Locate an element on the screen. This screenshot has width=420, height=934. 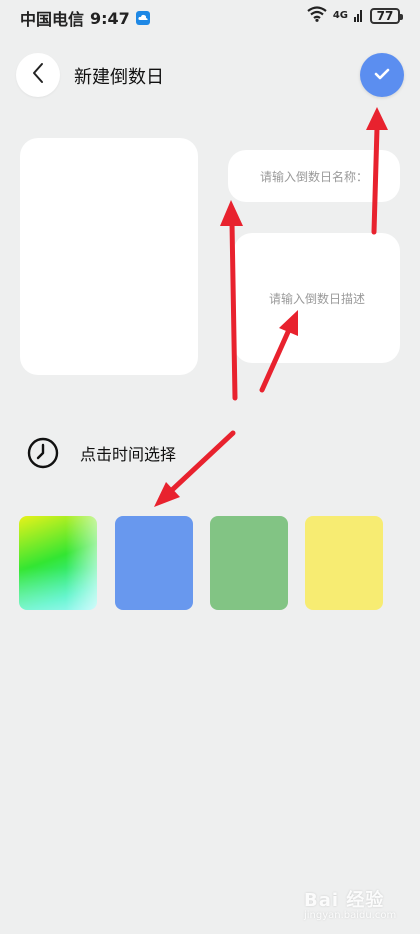
checkmark-icon is located at coordinates (382, 75).